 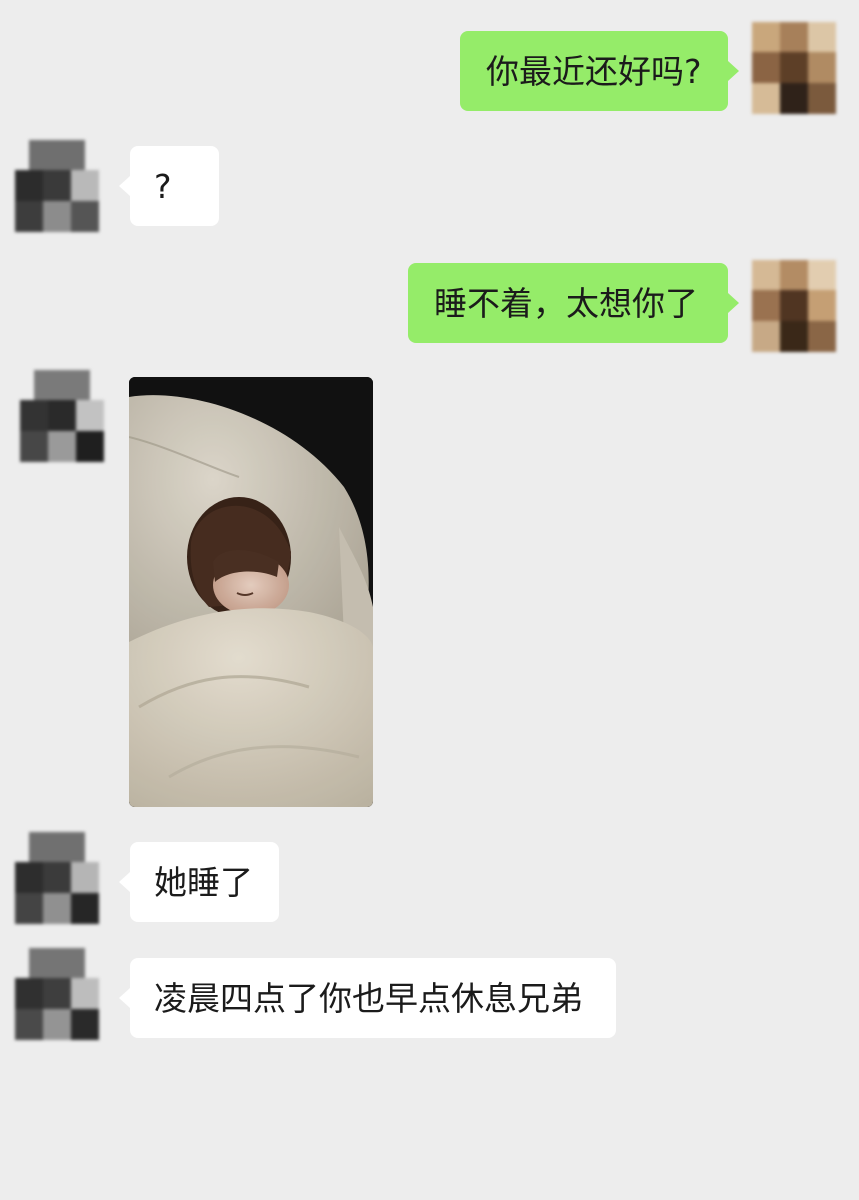 I want to click on message-bubble: 你最近还好吗?, so click(x=594, y=71).